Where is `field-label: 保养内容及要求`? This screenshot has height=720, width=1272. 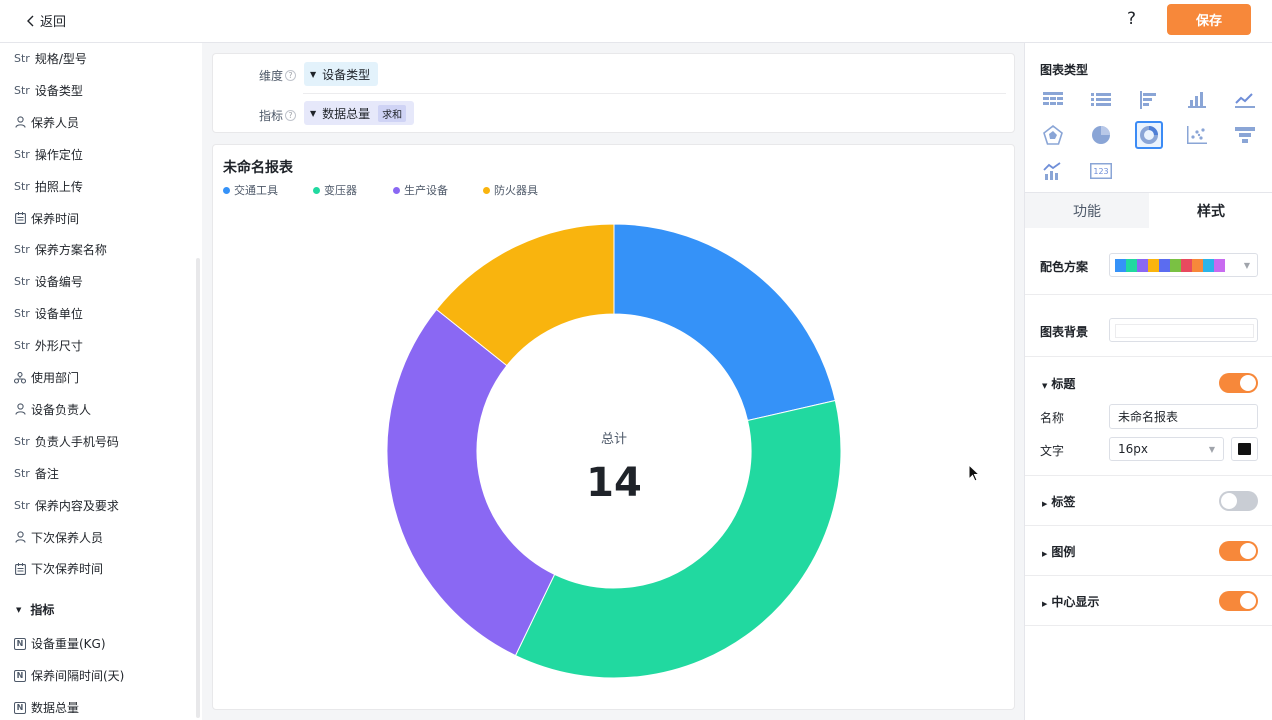
field-label: 保养内容及要求 is located at coordinates (76, 505).